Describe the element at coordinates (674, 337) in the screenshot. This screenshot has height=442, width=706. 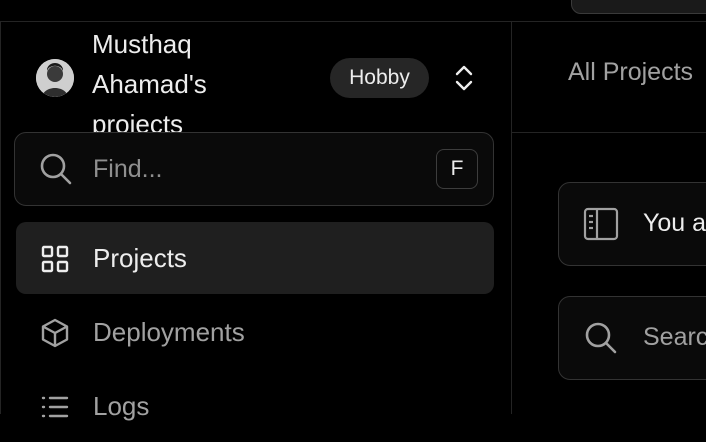
I see `projects-search-placeholder: Searc` at that location.